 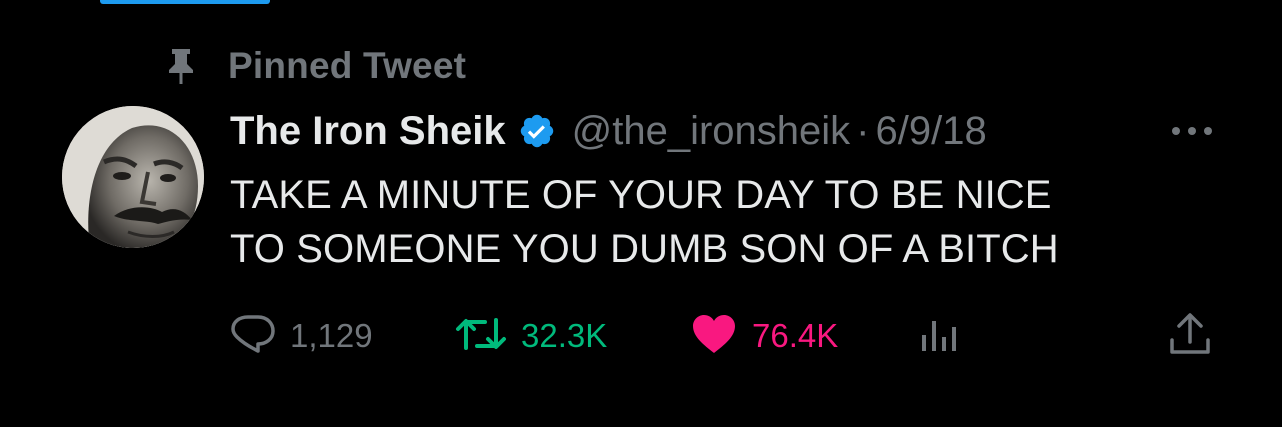 I want to click on more-options-icon, so click(x=1192, y=131).